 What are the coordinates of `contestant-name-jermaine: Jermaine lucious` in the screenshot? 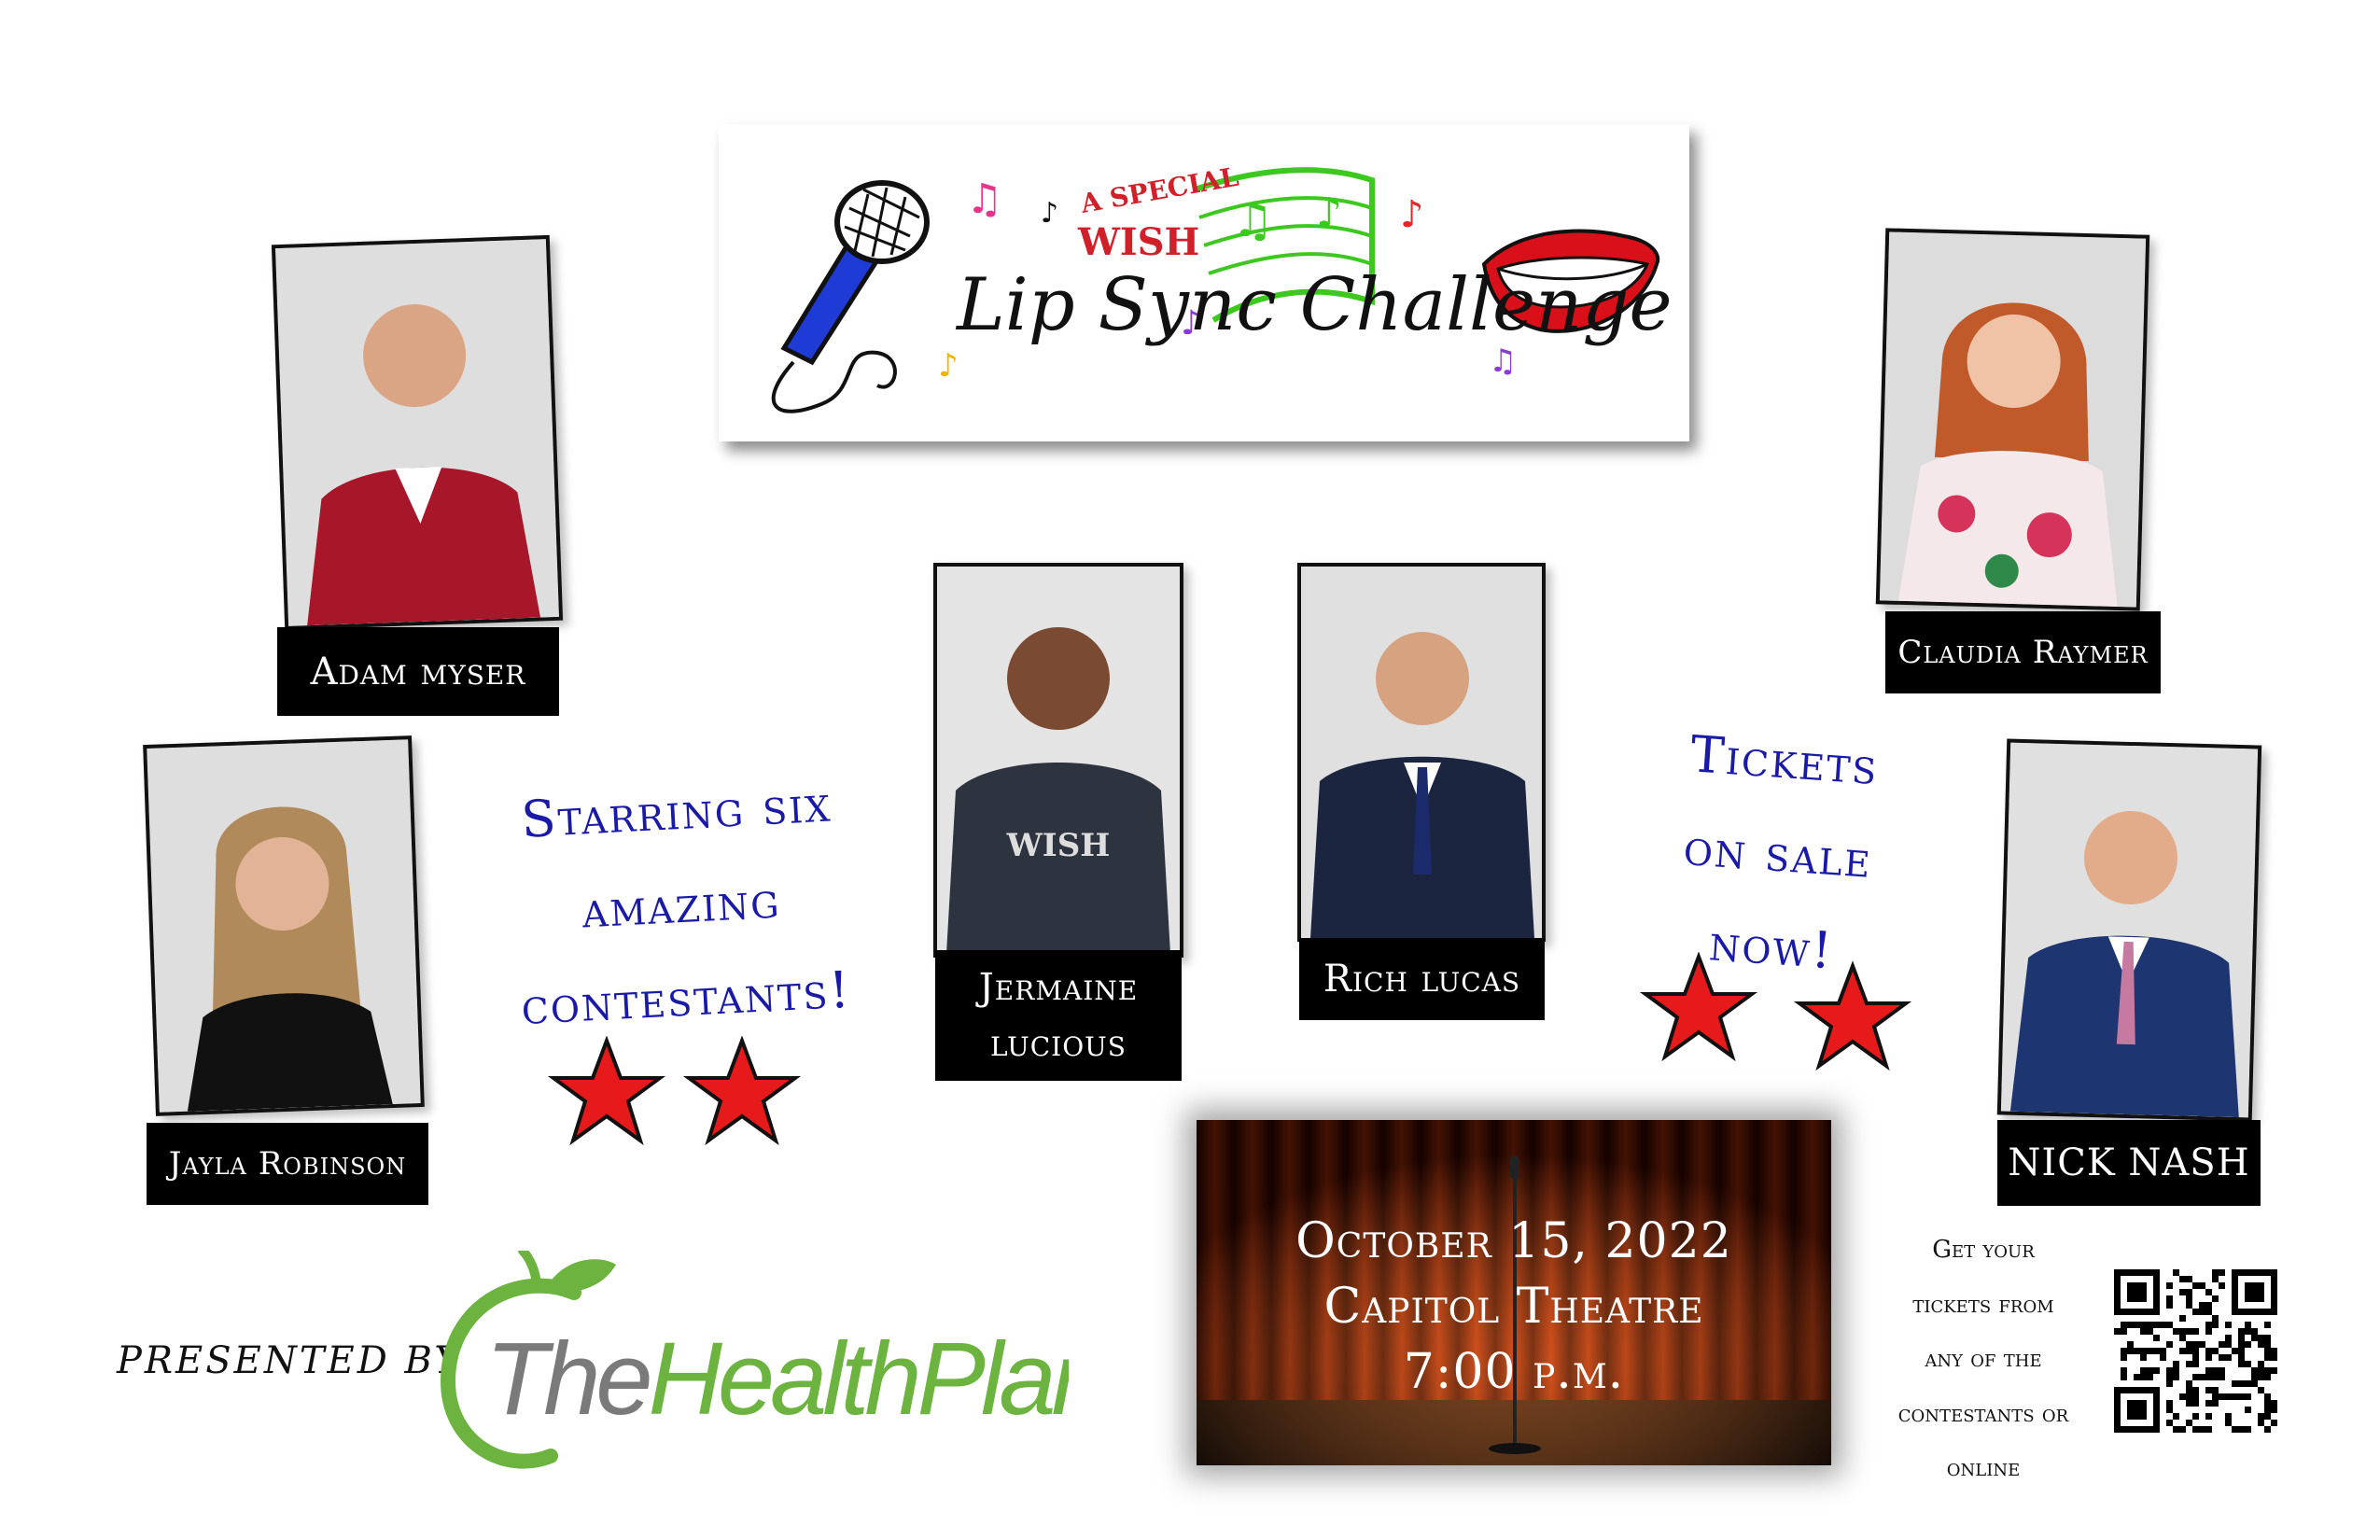 It's located at (1058, 1015).